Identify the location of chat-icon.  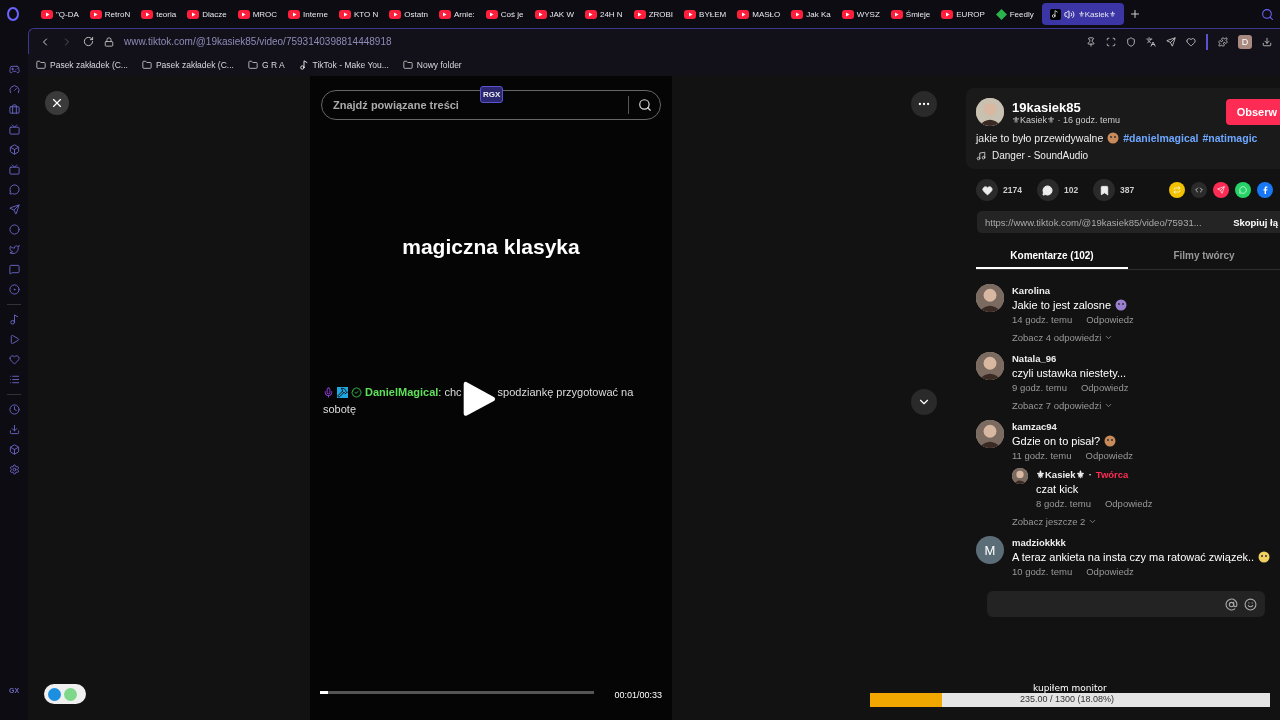
(14, 189).